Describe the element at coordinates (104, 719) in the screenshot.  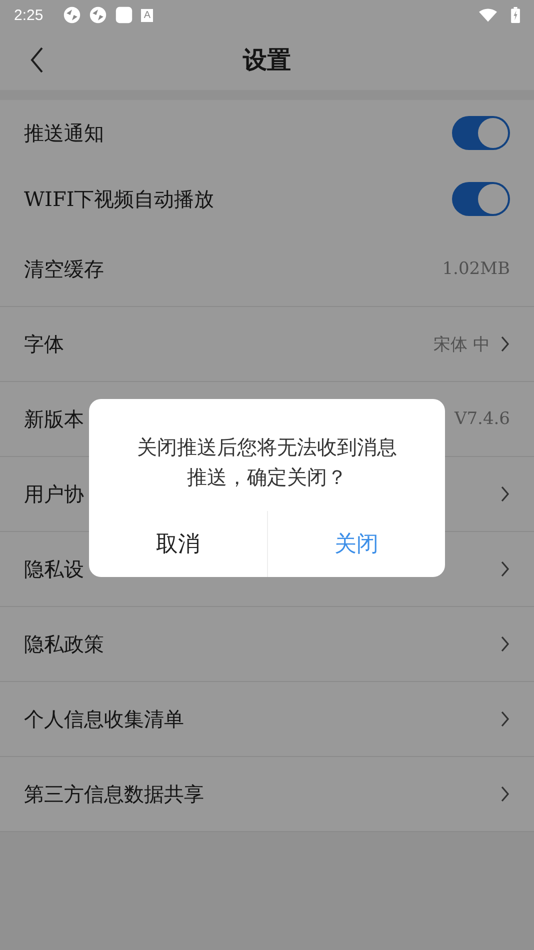
I see `setting-label: 个人信息收集清单` at that location.